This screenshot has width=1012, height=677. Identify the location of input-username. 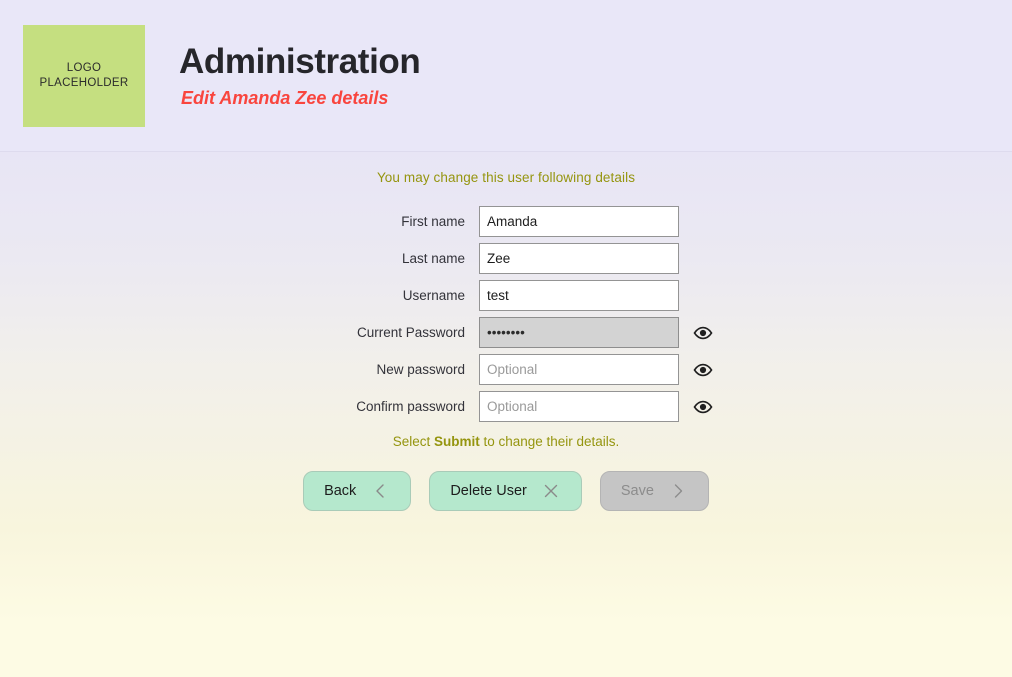
(579, 295).